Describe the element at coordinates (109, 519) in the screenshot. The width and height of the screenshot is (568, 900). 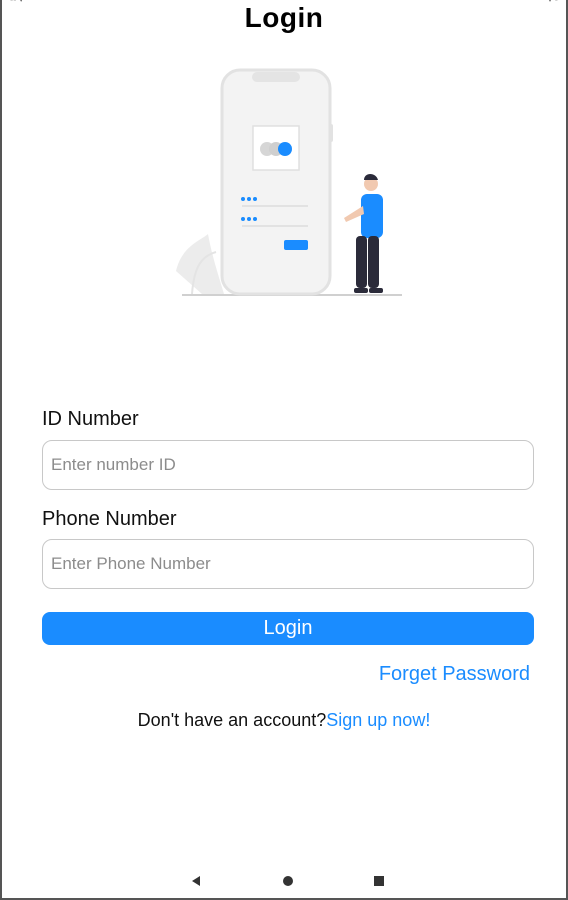
I see `phone-number-label: Phone Number` at that location.